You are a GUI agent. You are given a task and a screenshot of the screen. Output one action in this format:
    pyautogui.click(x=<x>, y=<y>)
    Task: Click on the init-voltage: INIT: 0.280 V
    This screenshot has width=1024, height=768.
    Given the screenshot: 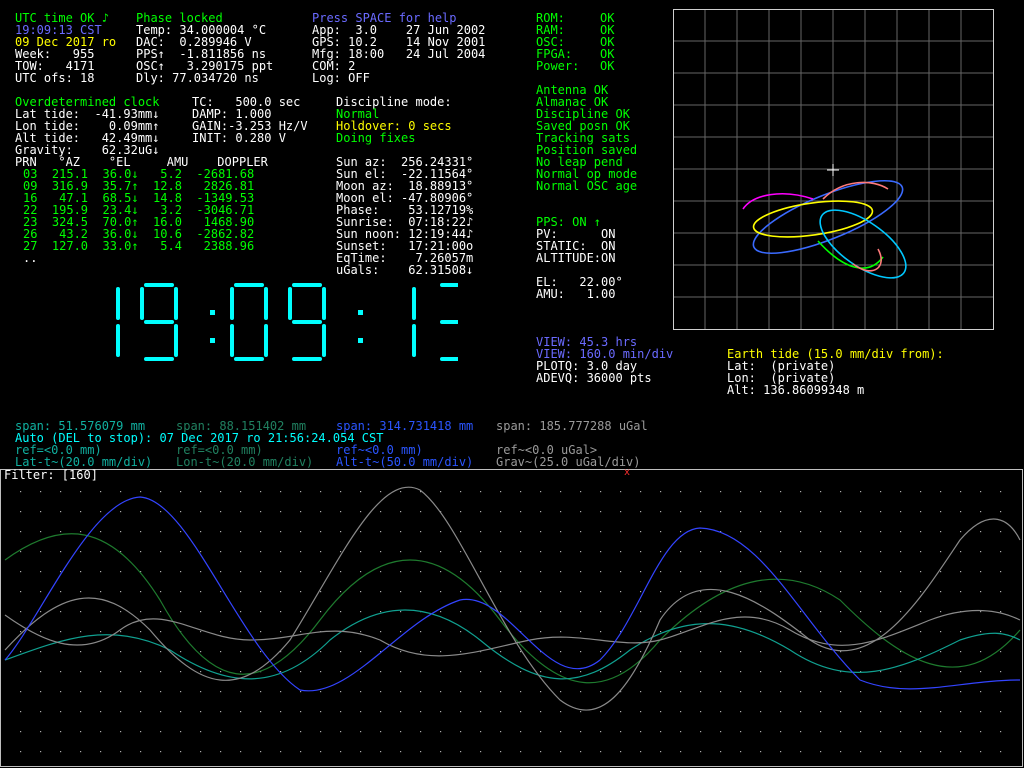 What is the action you would take?
    pyautogui.click(x=239, y=138)
    